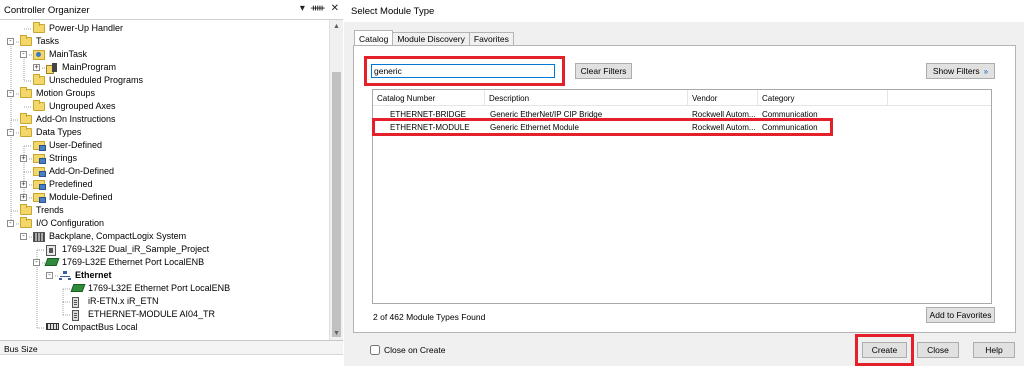 The image size is (1024, 366). What do you see at coordinates (164, 67) in the screenshot?
I see `tree-item: + MainProgram` at bounding box center [164, 67].